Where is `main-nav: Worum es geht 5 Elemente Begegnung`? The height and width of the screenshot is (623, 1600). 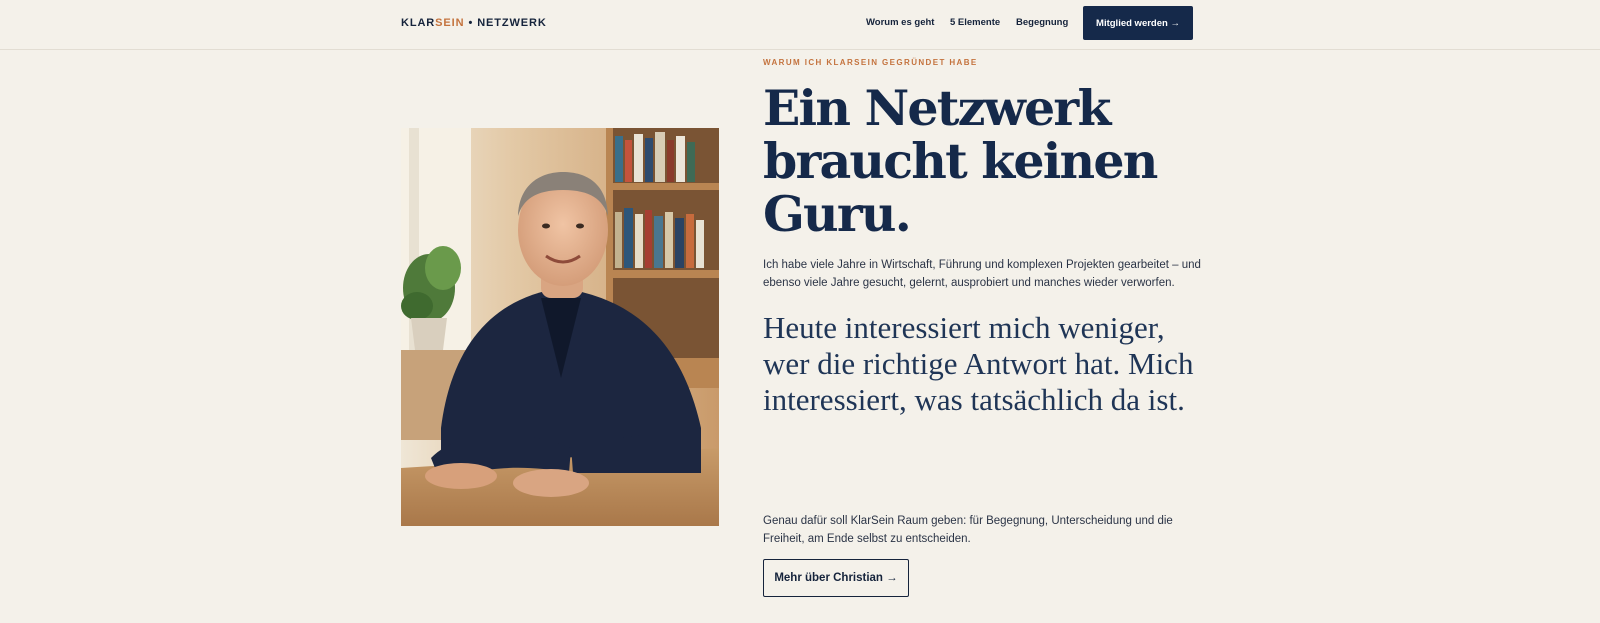 main-nav: Worum es geht 5 Elemente Begegnung is located at coordinates (800, 25).